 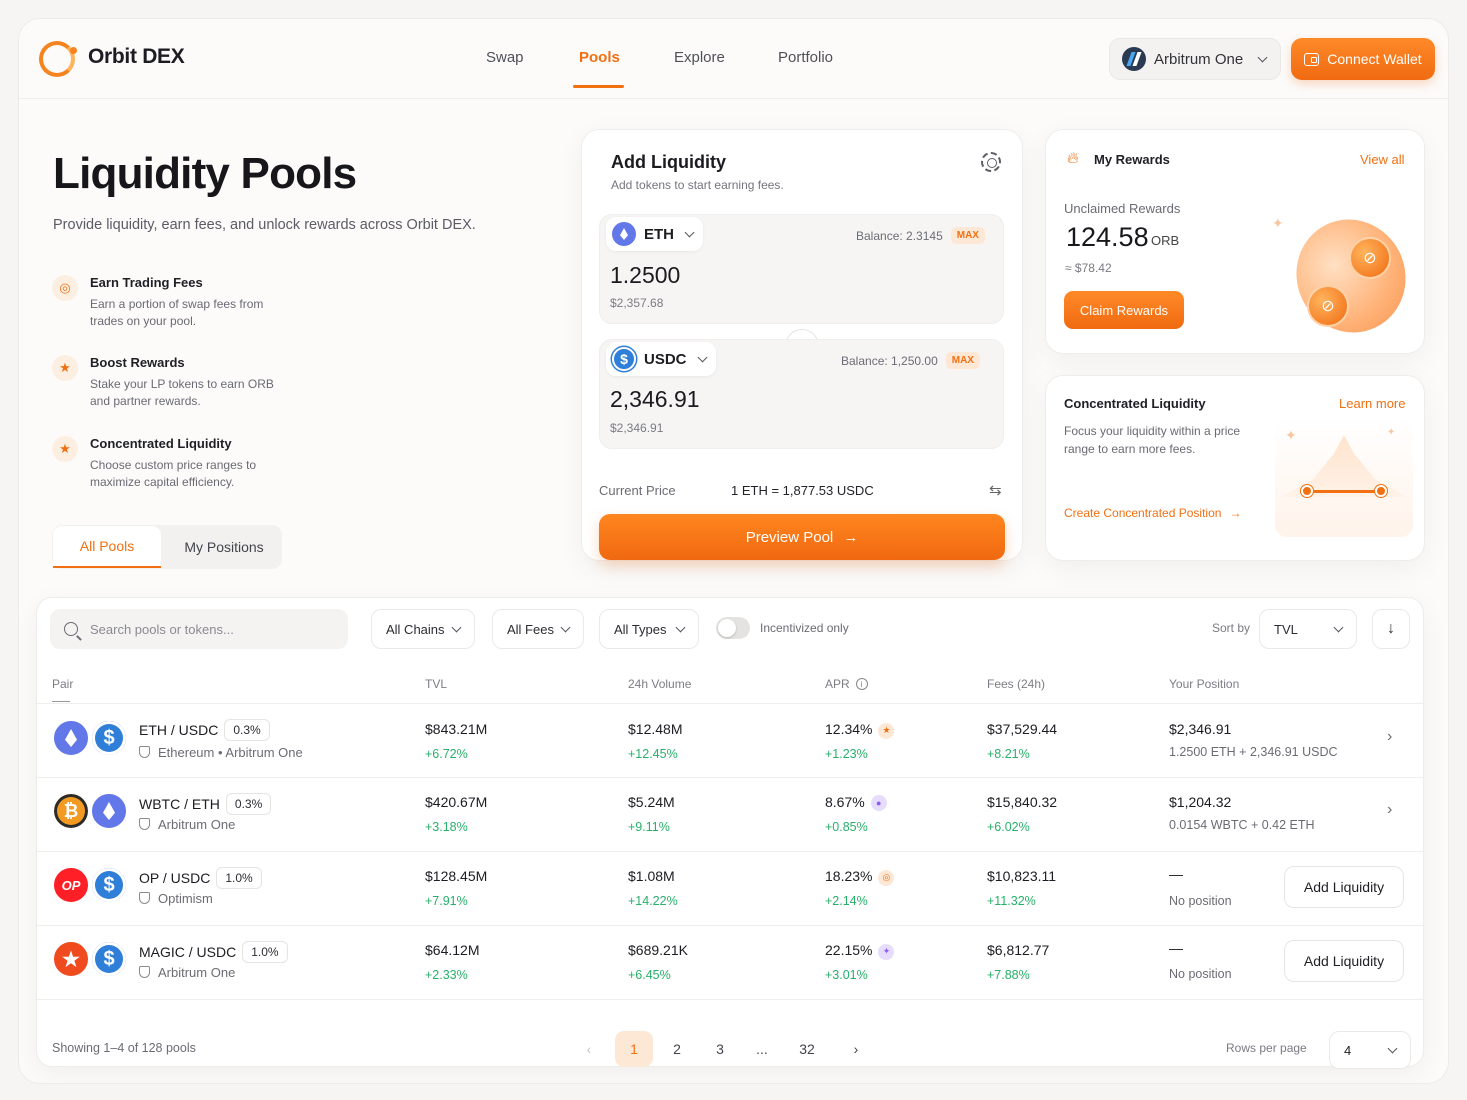 I want to click on token-b-usd-value: $2,346.91, so click(x=637, y=428).